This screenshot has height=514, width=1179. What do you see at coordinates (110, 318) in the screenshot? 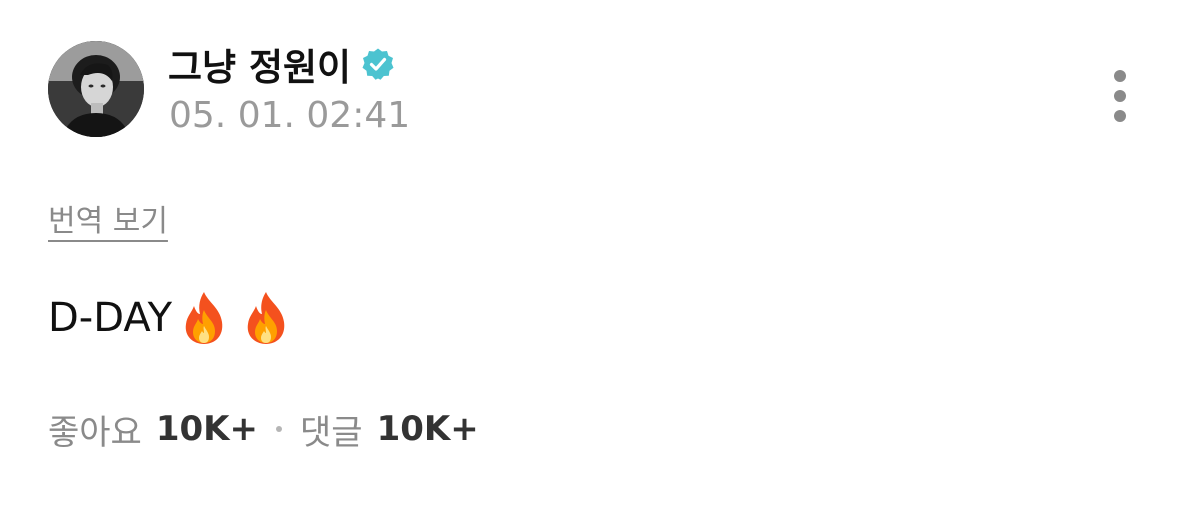
I see `post-text: D-DAY` at bounding box center [110, 318].